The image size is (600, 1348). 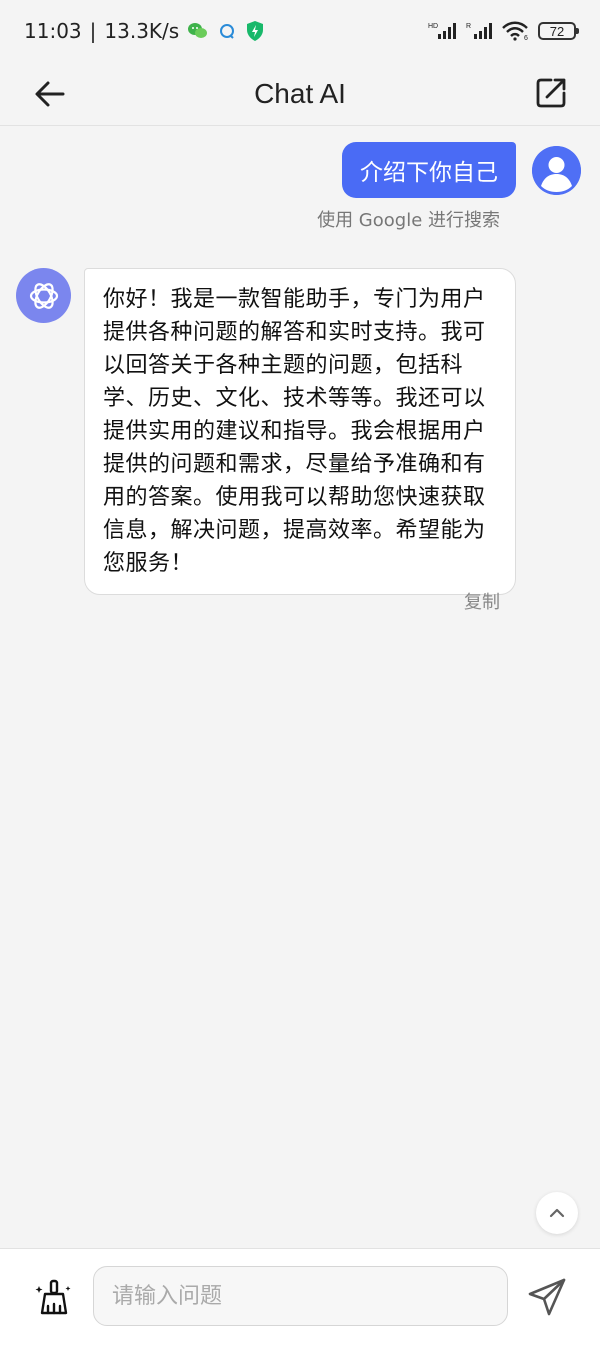 I want to click on status-right: HD R 6 72, so click(x=503, y=31).